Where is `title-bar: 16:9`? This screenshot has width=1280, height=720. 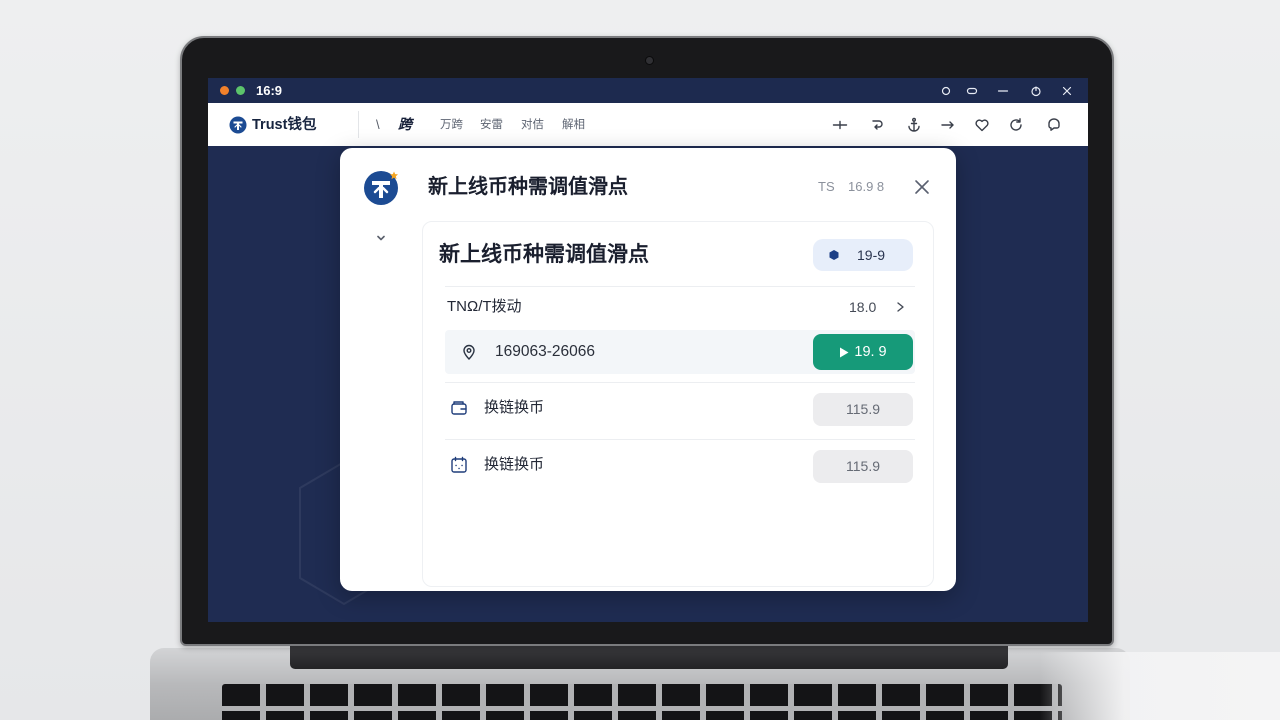
title-bar: 16:9 is located at coordinates (648, 90).